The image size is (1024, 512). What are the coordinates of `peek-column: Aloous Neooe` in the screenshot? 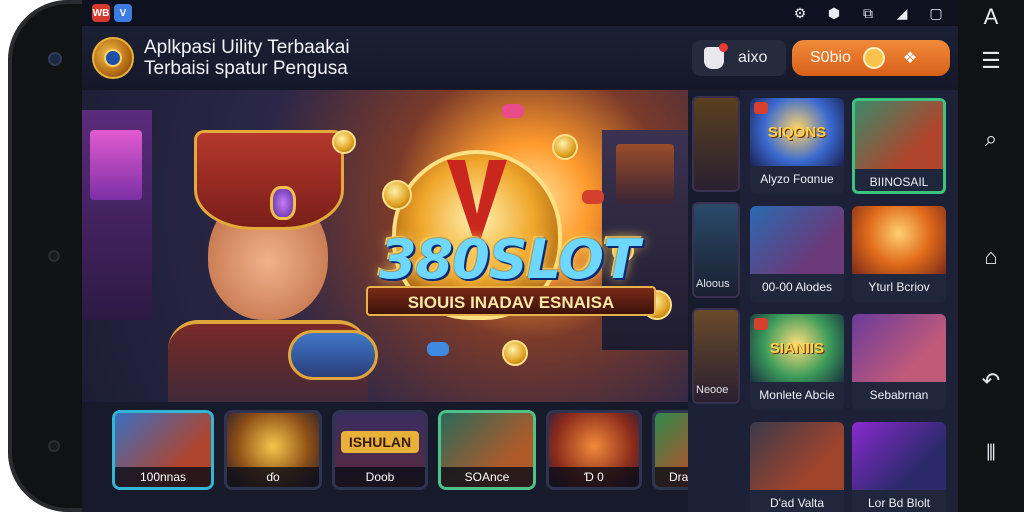 It's located at (714, 247).